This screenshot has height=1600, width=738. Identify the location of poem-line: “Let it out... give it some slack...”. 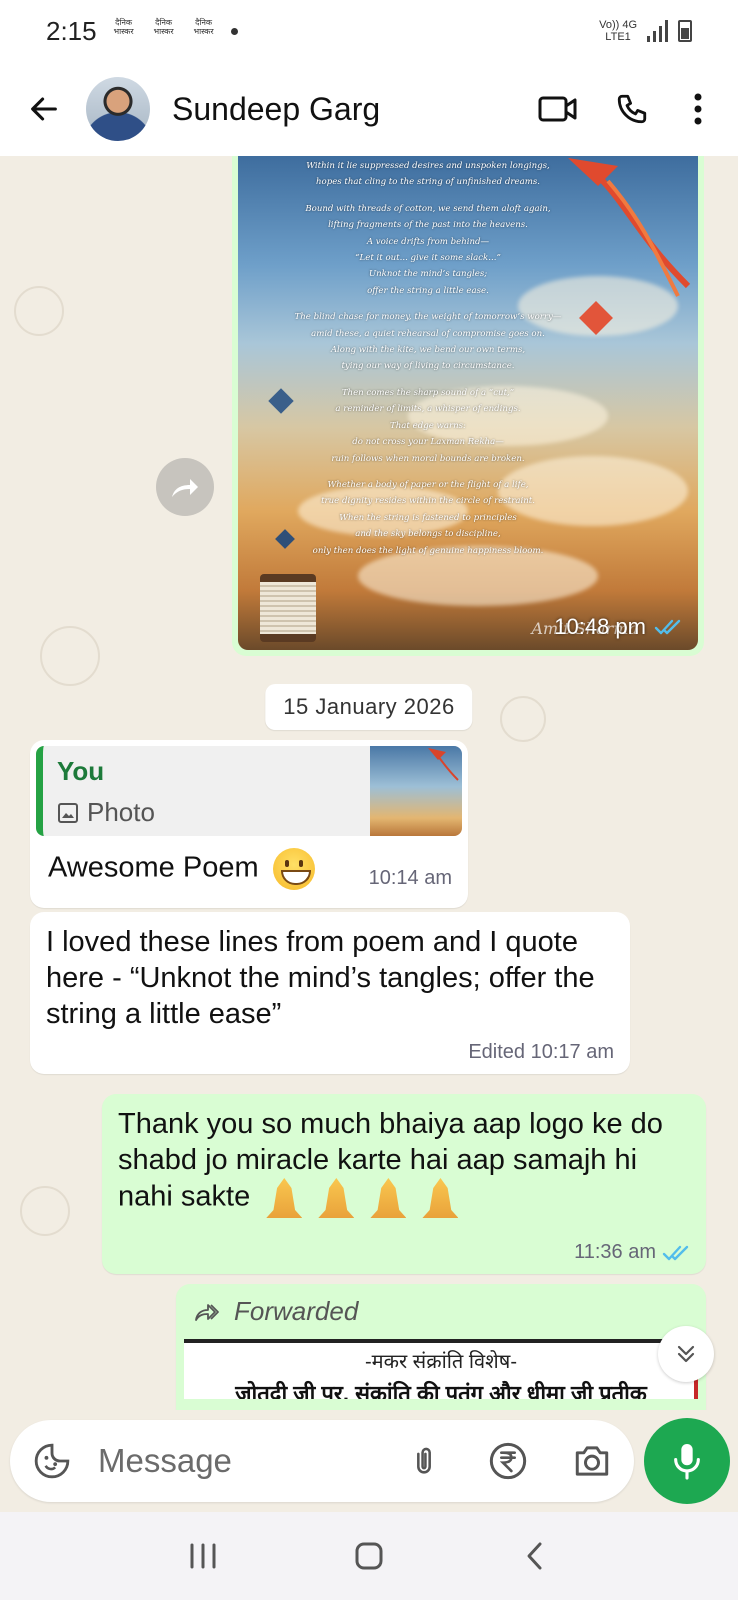
(428, 258).